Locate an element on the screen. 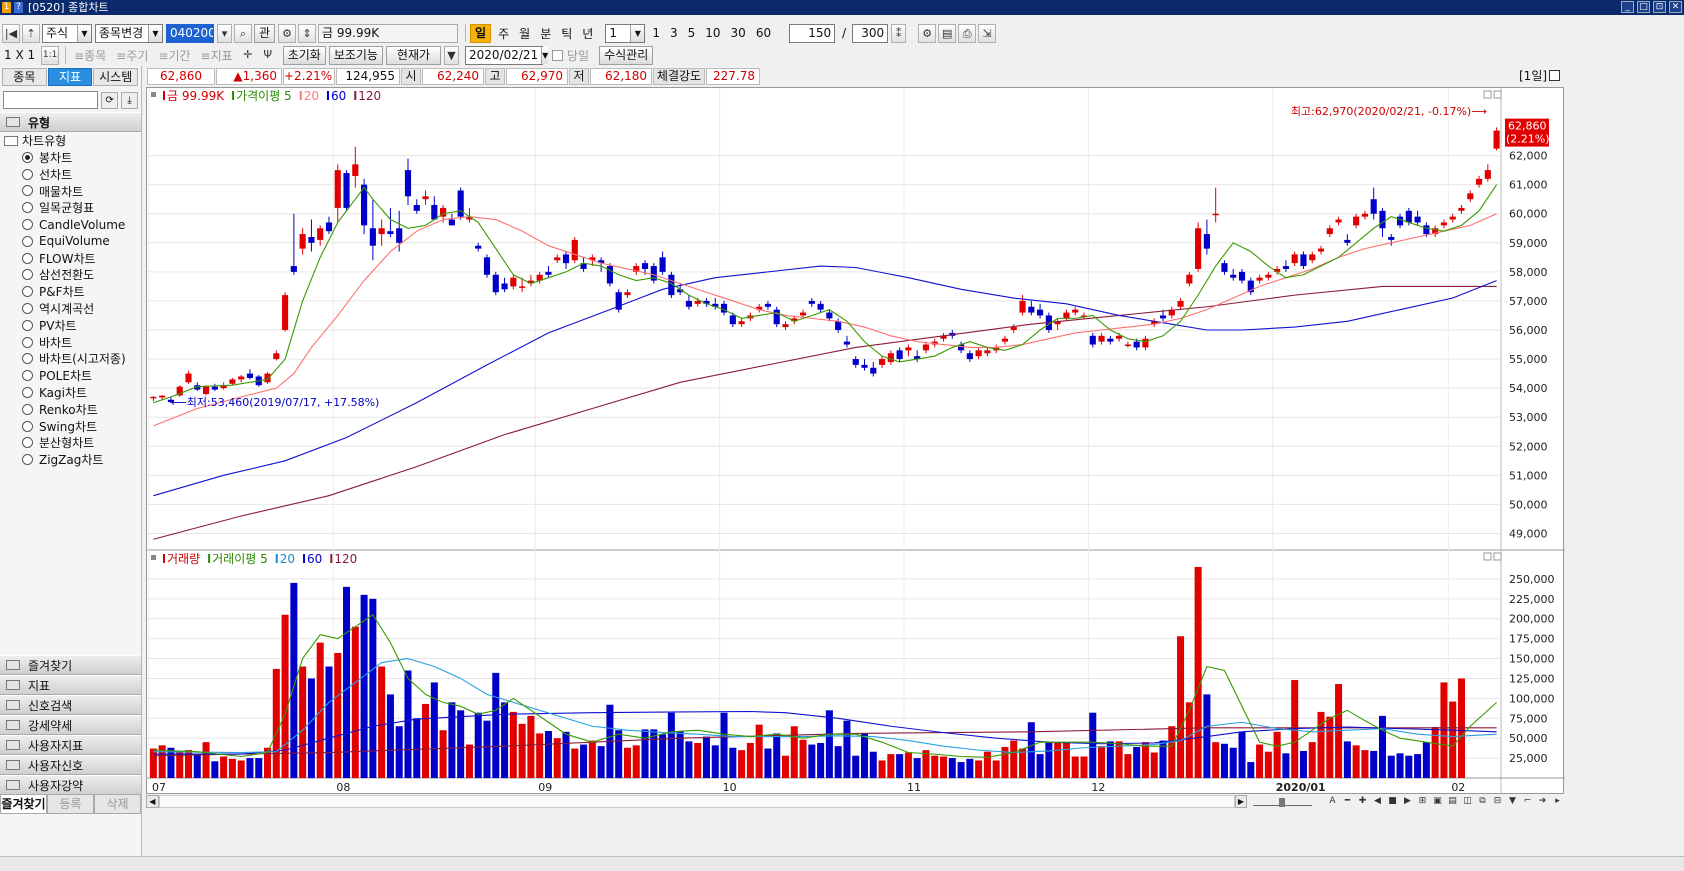 Image resolution: width=1684 pixels, height=871 pixels. period-minute-button: 분 is located at coordinates (545, 33).